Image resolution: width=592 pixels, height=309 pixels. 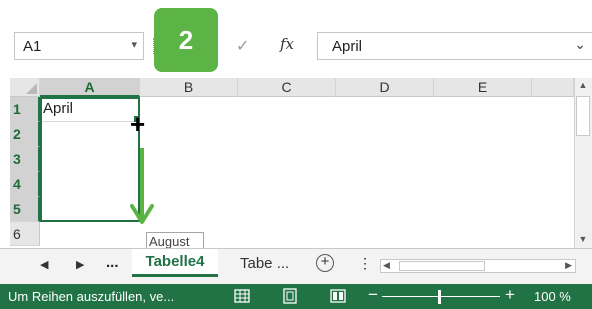 I want to click on scroll-down-icon: ▼, so click(x=583, y=239).